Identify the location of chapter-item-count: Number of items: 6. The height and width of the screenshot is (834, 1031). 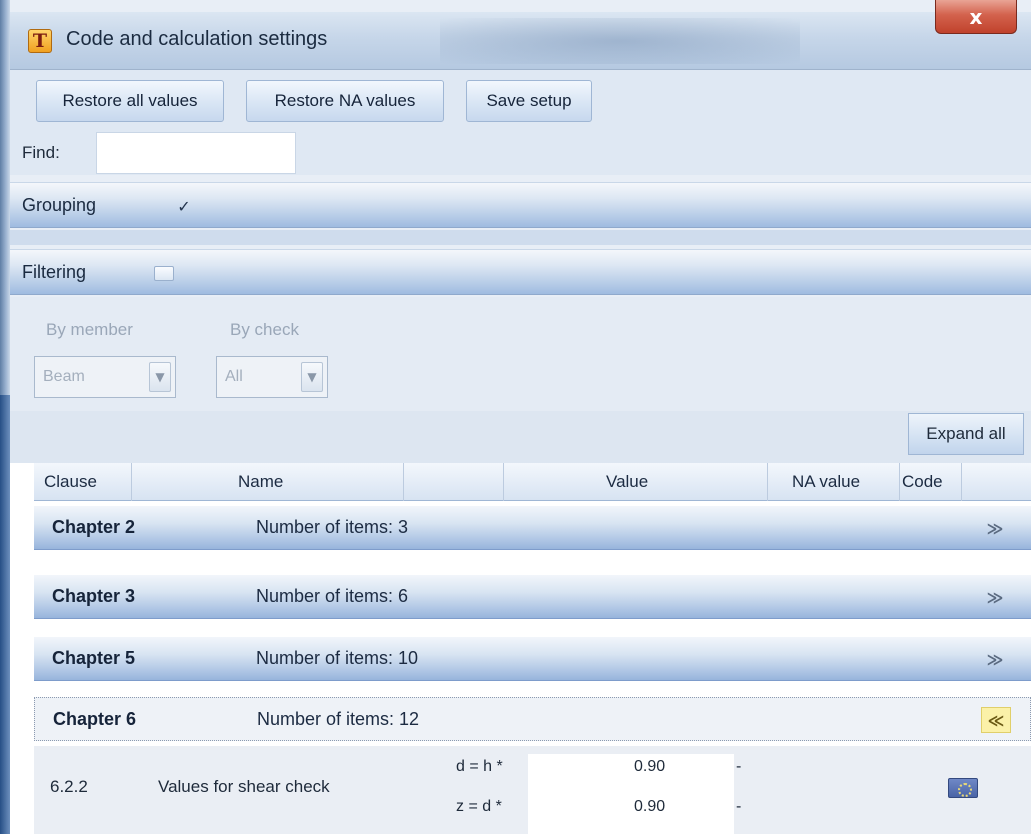
(332, 596).